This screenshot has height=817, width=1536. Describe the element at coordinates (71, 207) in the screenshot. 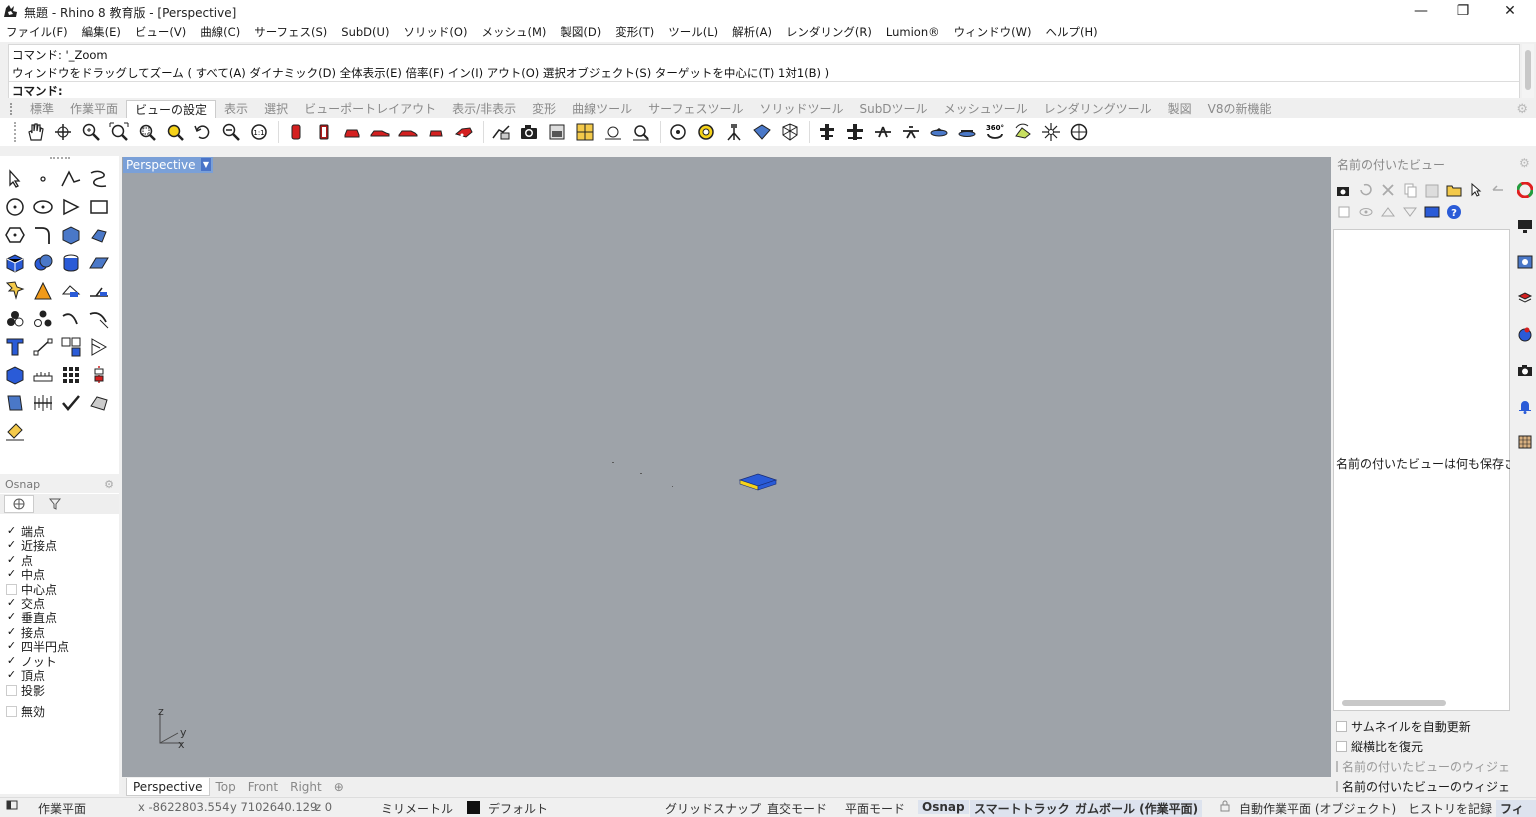

I see `arc-icon` at that location.